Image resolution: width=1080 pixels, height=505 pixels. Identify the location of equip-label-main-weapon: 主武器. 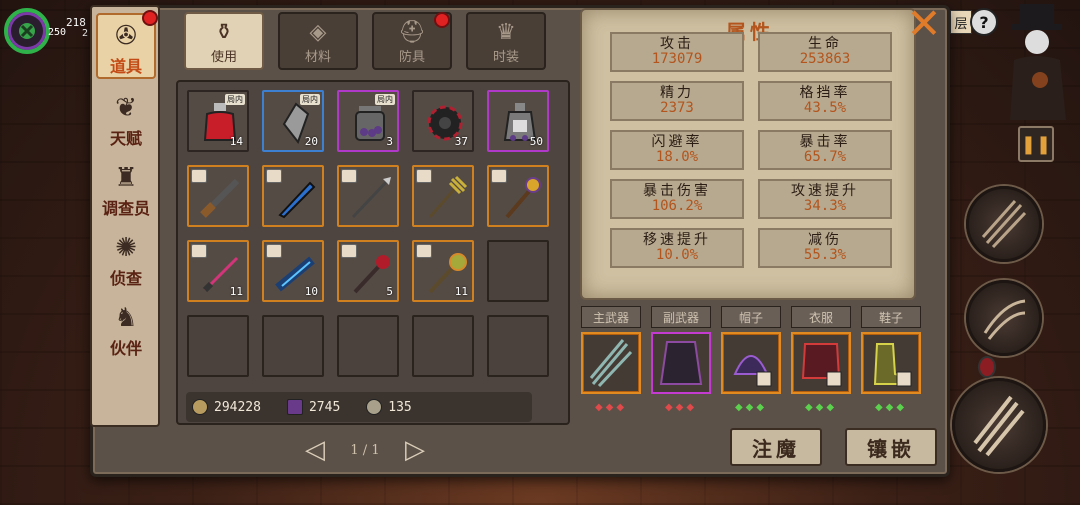
(611, 317).